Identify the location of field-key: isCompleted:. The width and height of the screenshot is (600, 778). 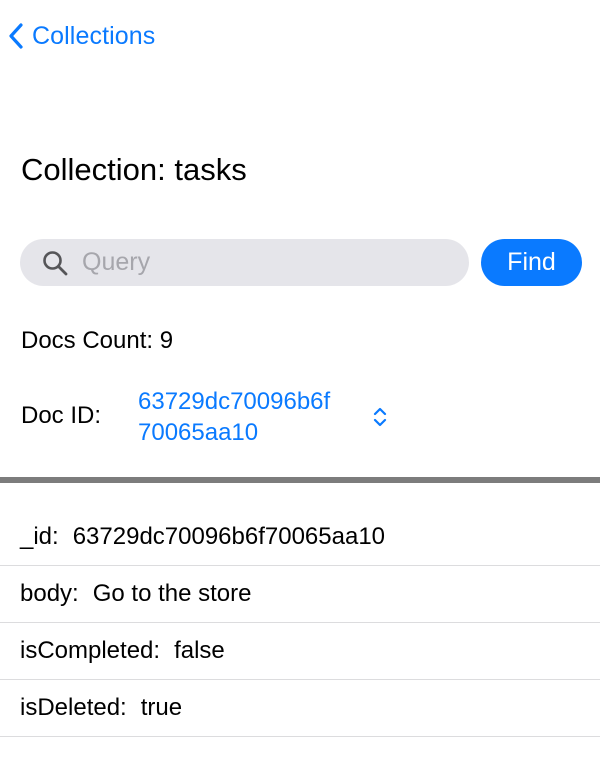
(90, 650).